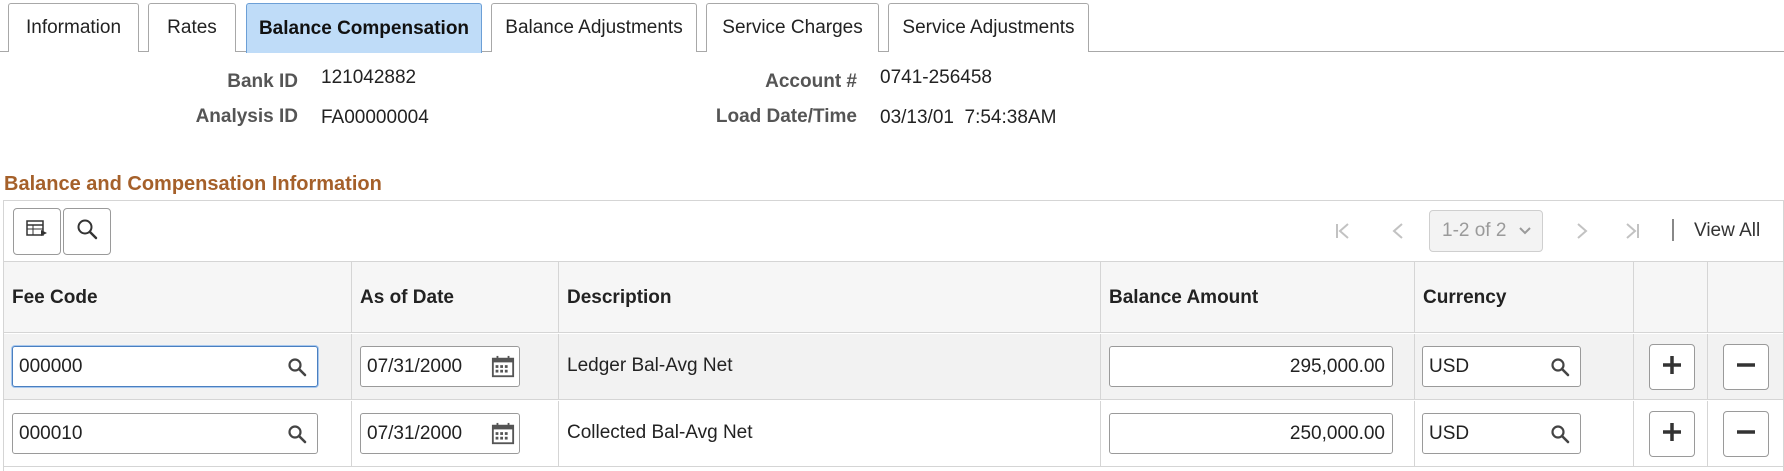 This screenshot has width=1784, height=471. Describe the element at coordinates (1474, 230) in the screenshot. I see `page-range: 1-2 of 2` at that location.